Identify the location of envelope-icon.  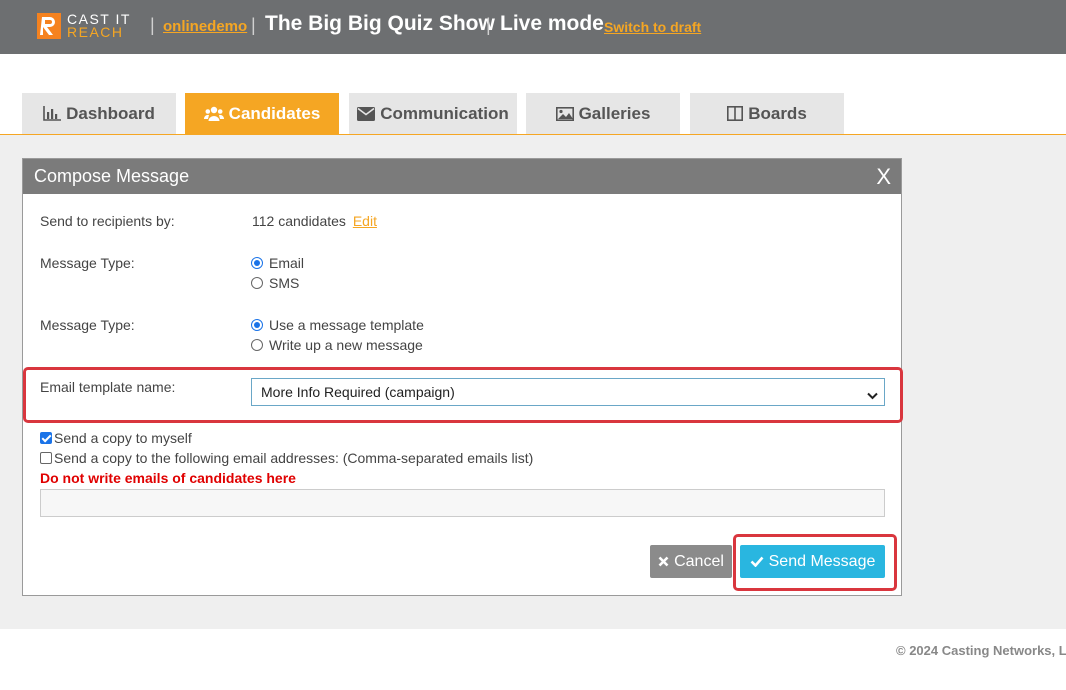
(366, 113).